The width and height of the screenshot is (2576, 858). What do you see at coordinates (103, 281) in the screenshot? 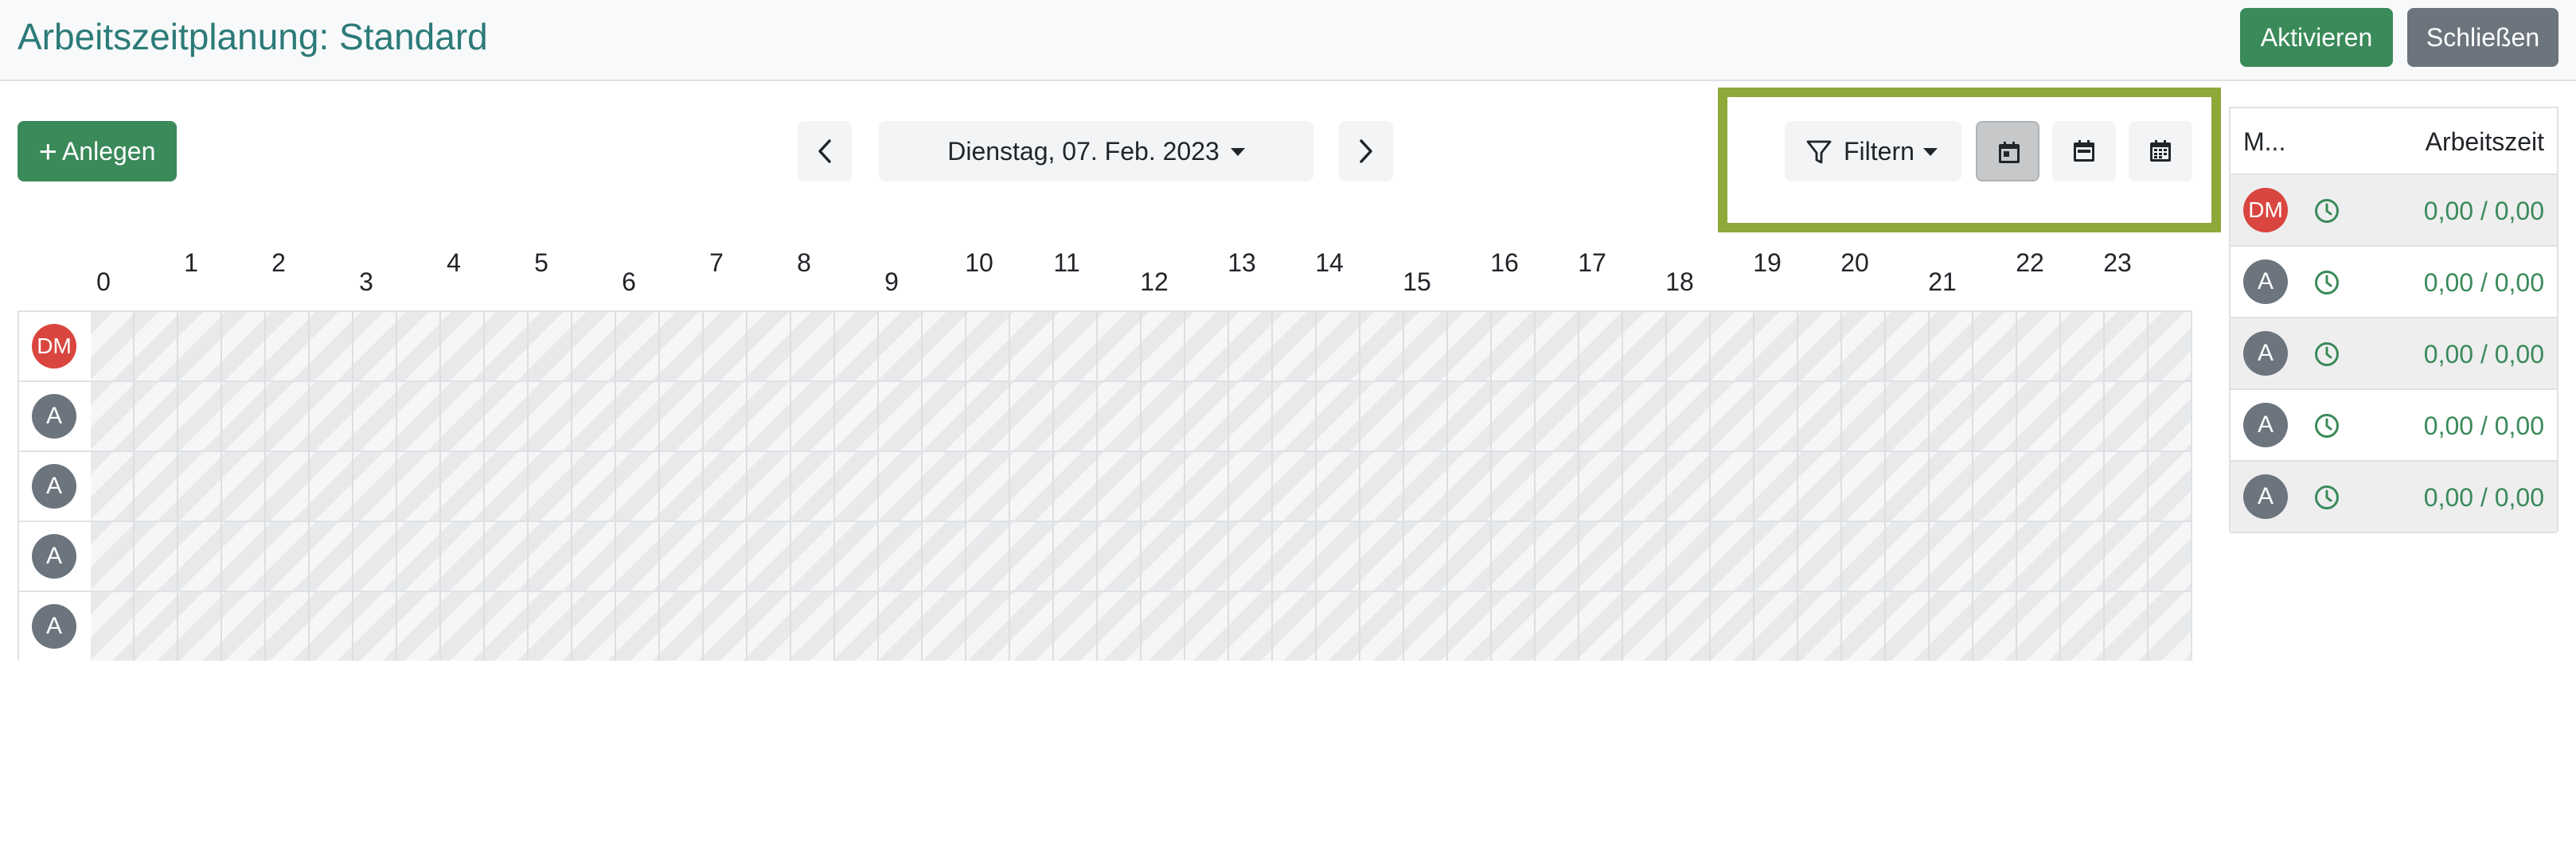
I see `hour-label: 0` at bounding box center [103, 281].